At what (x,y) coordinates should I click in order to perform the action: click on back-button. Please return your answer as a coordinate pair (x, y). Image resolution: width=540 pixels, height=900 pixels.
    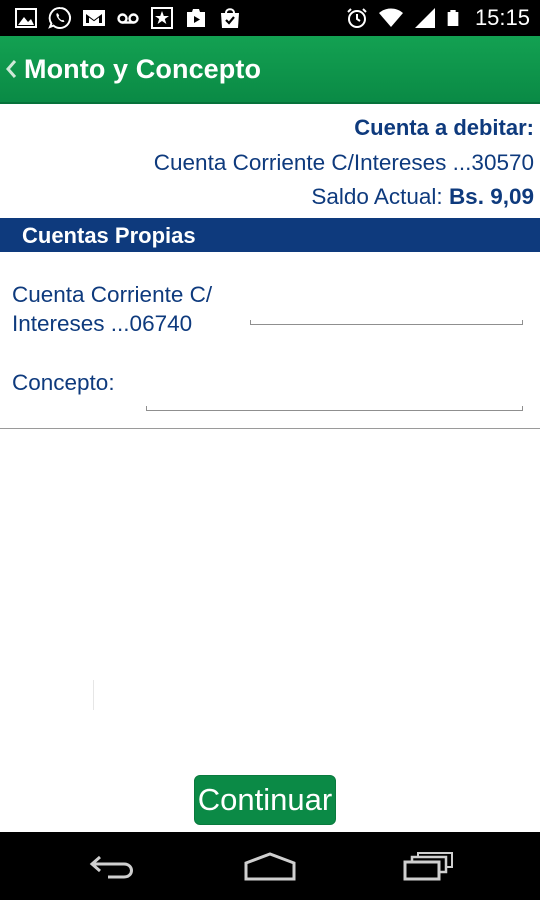
    Looking at the image, I should click on (112, 866).